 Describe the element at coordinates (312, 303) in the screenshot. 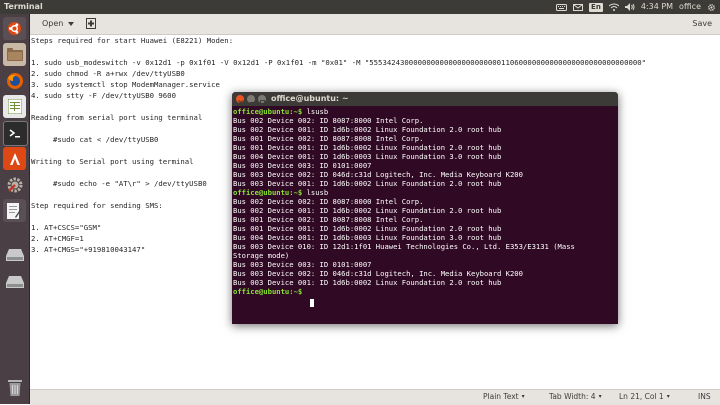

I see `text-cursor` at that location.